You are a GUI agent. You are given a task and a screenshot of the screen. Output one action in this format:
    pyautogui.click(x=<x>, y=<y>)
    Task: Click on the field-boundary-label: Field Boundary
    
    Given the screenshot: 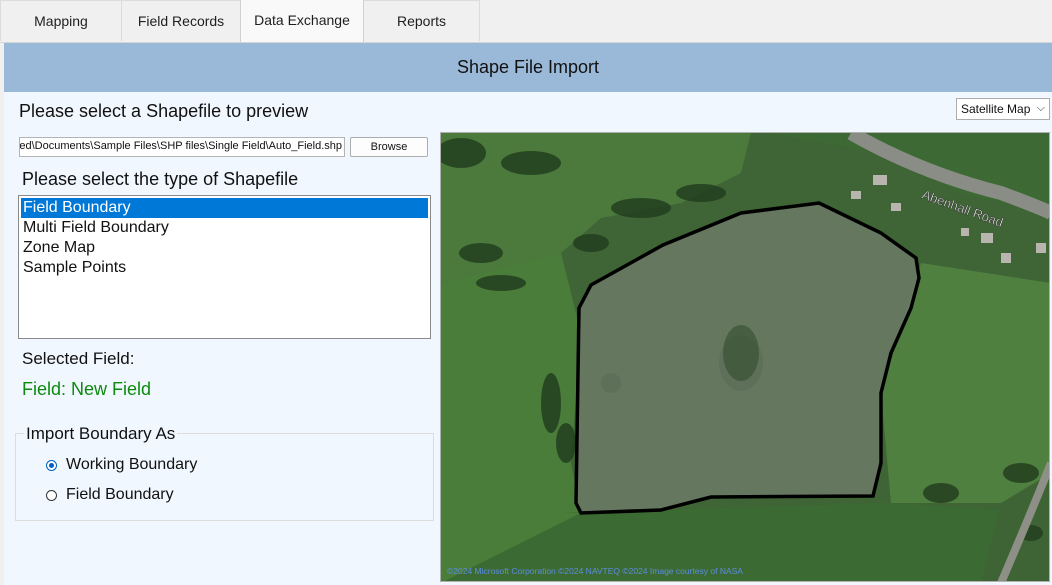 What is the action you would take?
    pyautogui.click(x=120, y=494)
    